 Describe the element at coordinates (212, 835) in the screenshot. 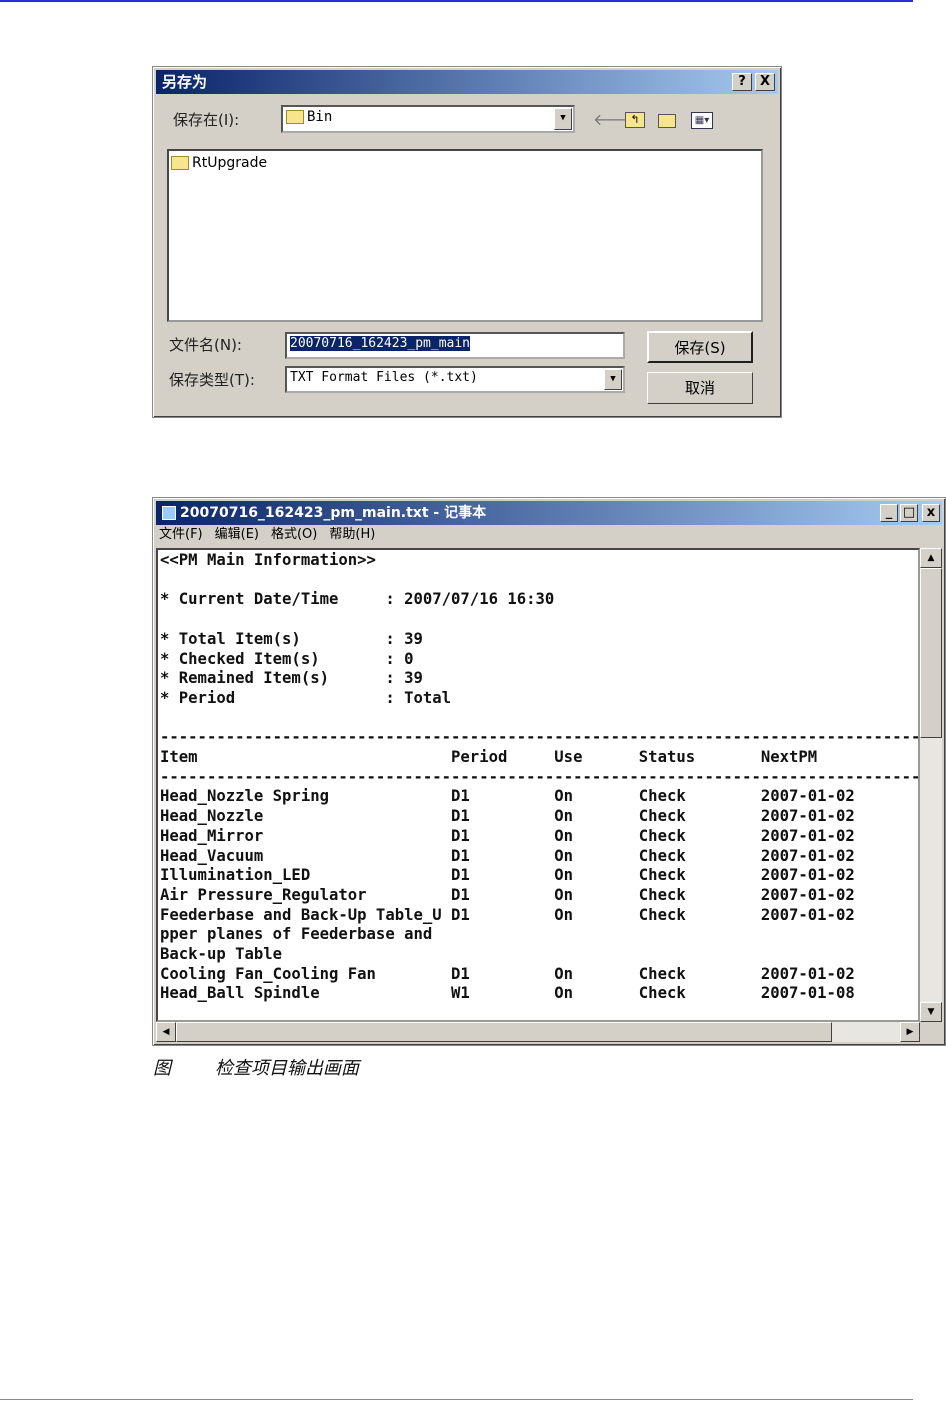

I see `cell-item: Head_Mirror` at that location.